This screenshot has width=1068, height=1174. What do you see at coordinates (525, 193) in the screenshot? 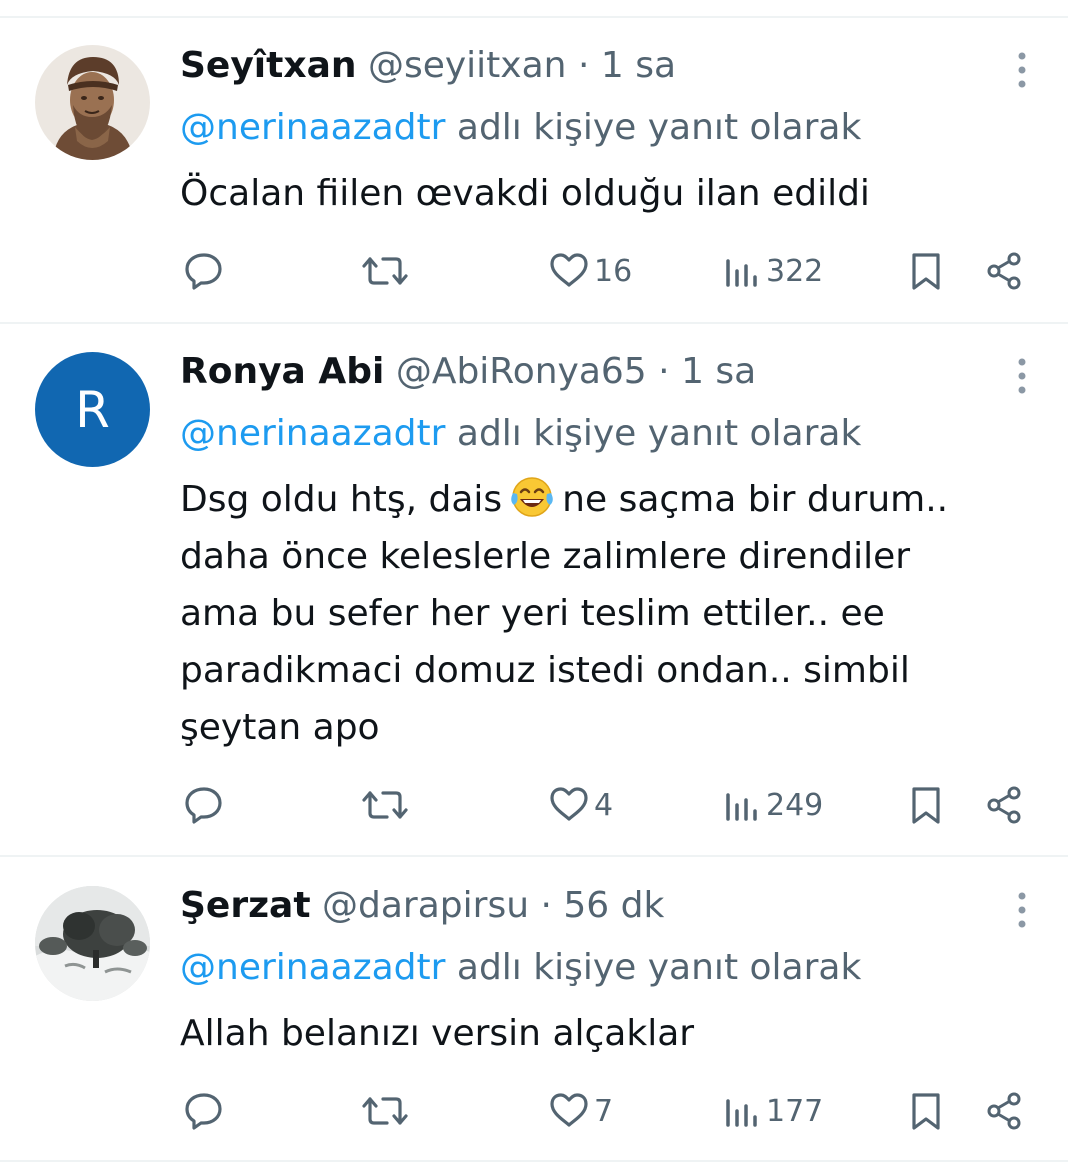
I see `tweet-text-line: Öcalan fiilen œvakdi olduğu ilan edildi` at bounding box center [525, 193].